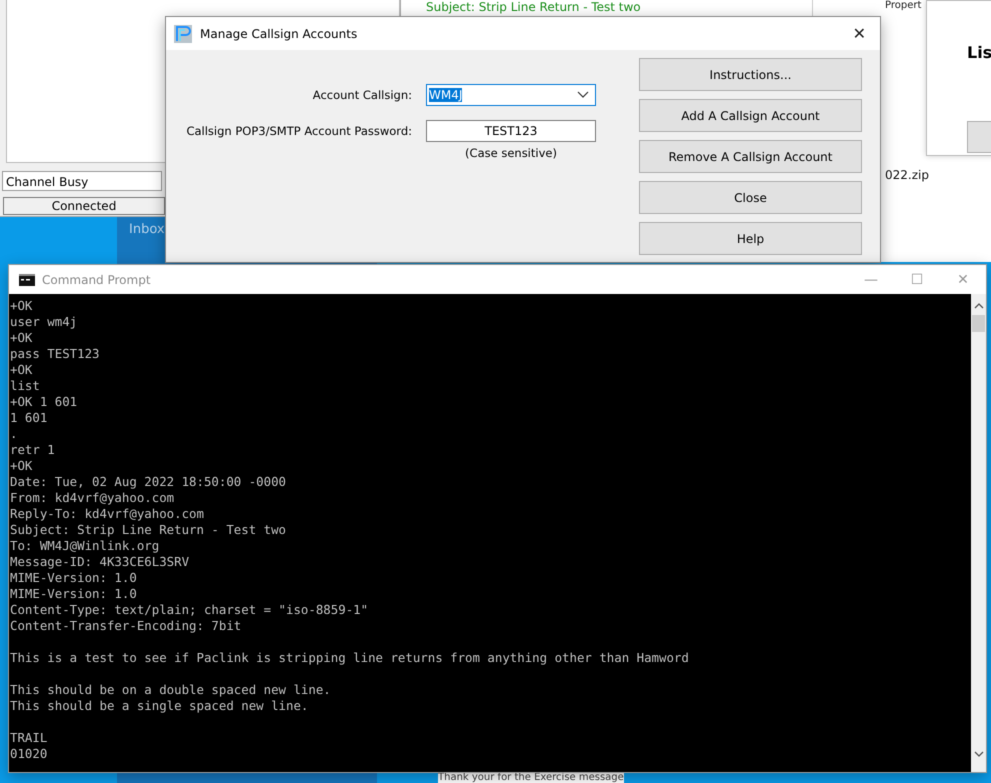 The width and height of the screenshot is (991, 783). I want to click on status-text: Channel Busy, so click(82, 181).